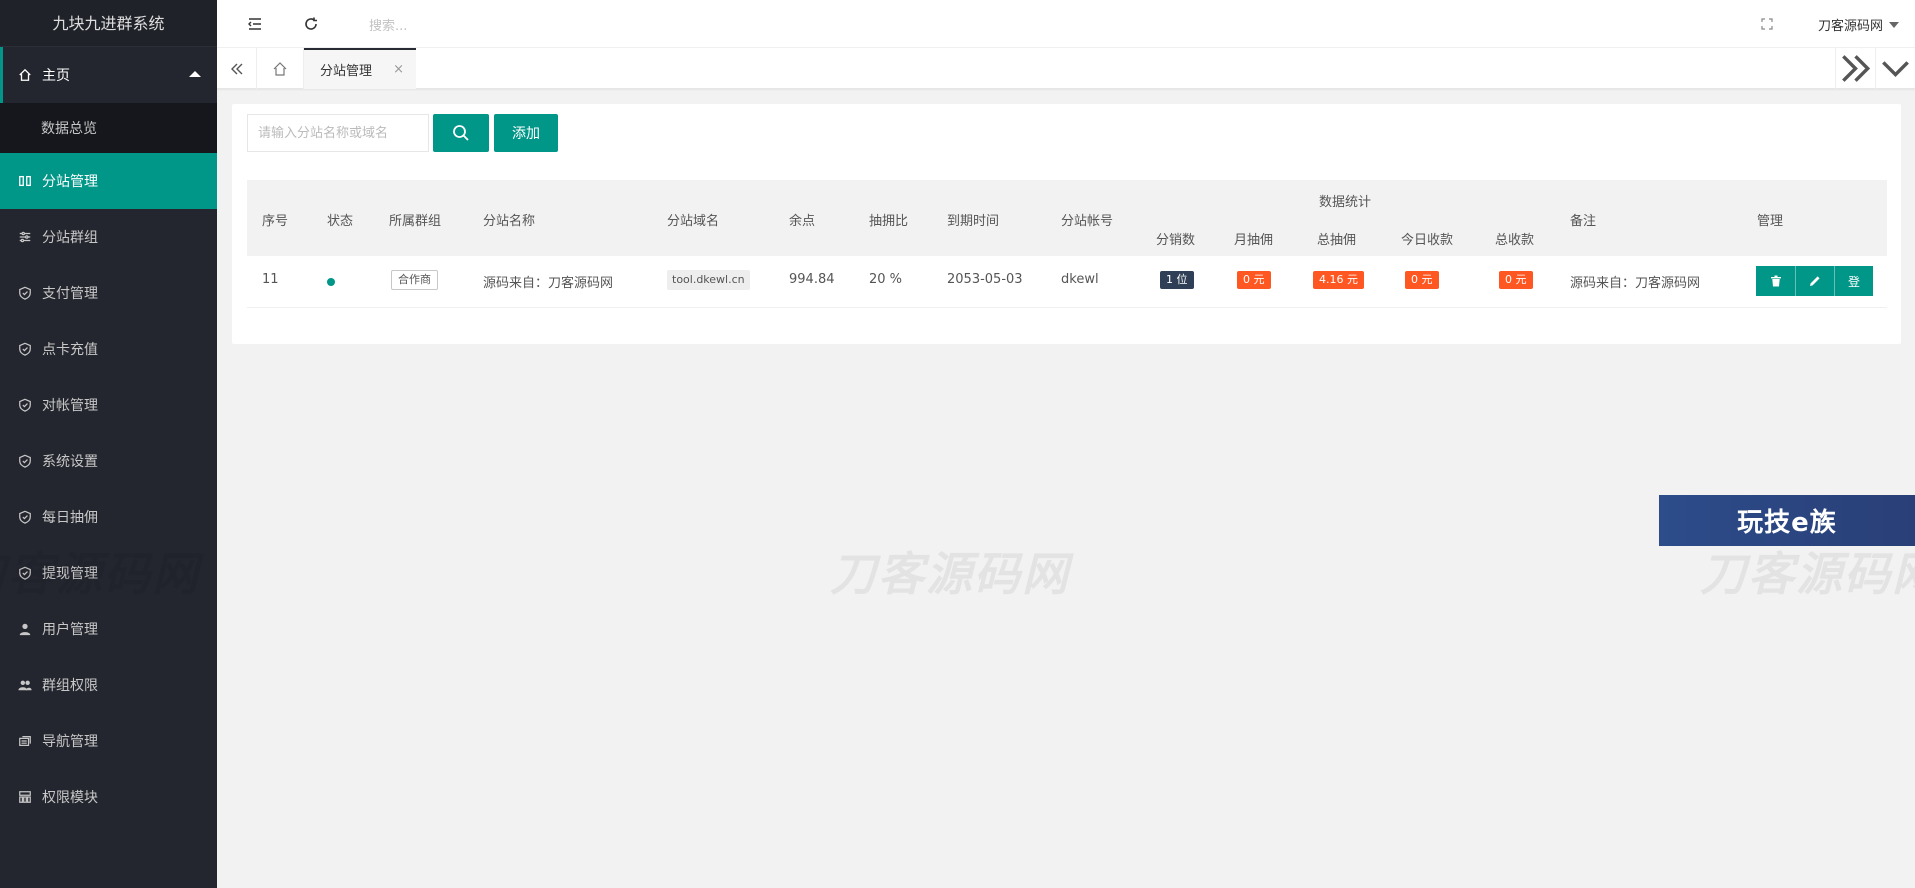 The height and width of the screenshot is (888, 1915). What do you see at coordinates (338, 133) in the screenshot?
I see `search-input` at bounding box center [338, 133].